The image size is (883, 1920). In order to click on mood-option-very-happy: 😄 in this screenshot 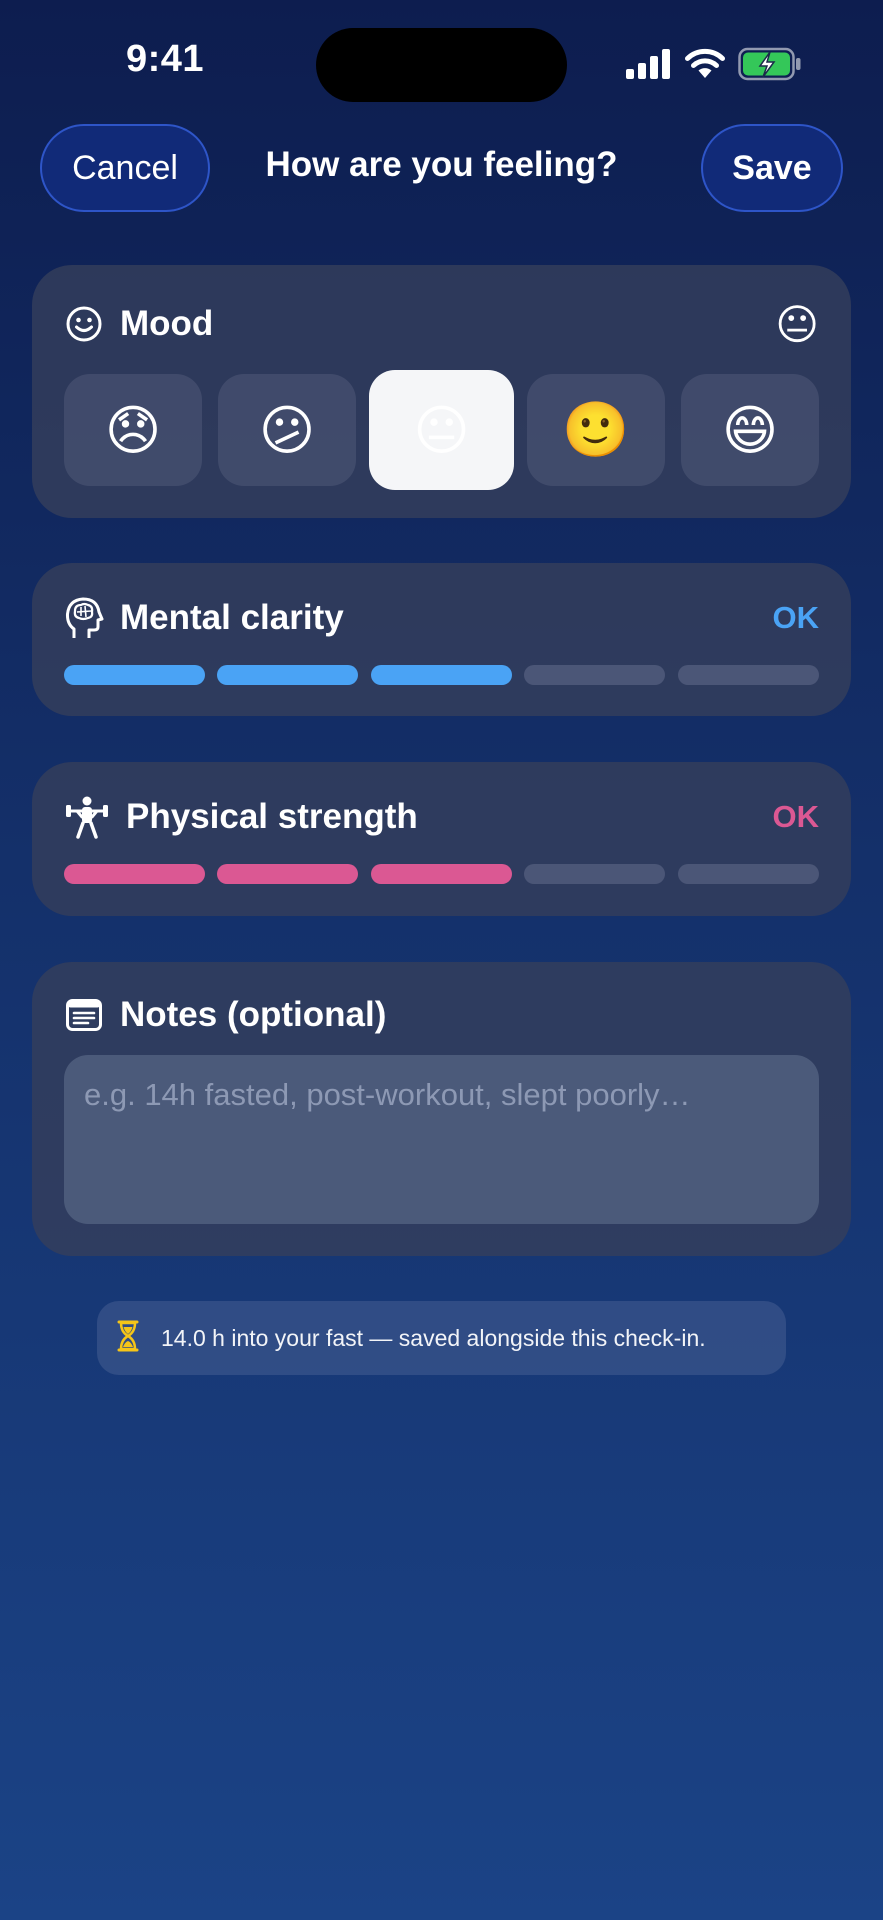, I will do `click(750, 430)`.